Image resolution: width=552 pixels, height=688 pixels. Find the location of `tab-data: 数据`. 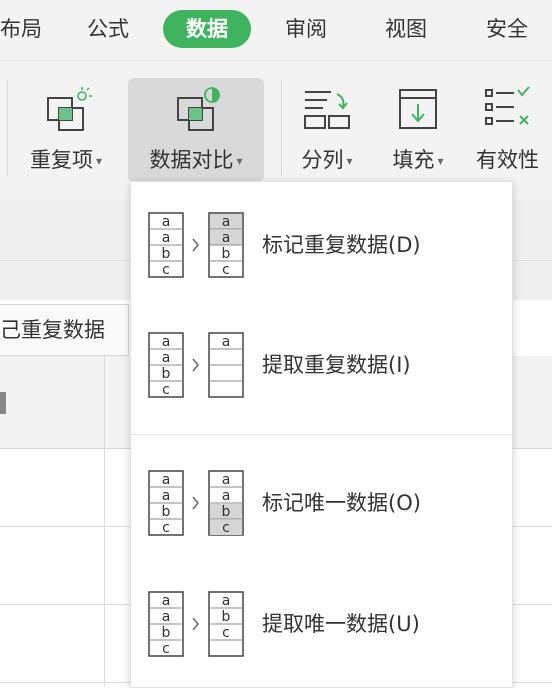

tab-data: 数据 is located at coordinates (207, 29).